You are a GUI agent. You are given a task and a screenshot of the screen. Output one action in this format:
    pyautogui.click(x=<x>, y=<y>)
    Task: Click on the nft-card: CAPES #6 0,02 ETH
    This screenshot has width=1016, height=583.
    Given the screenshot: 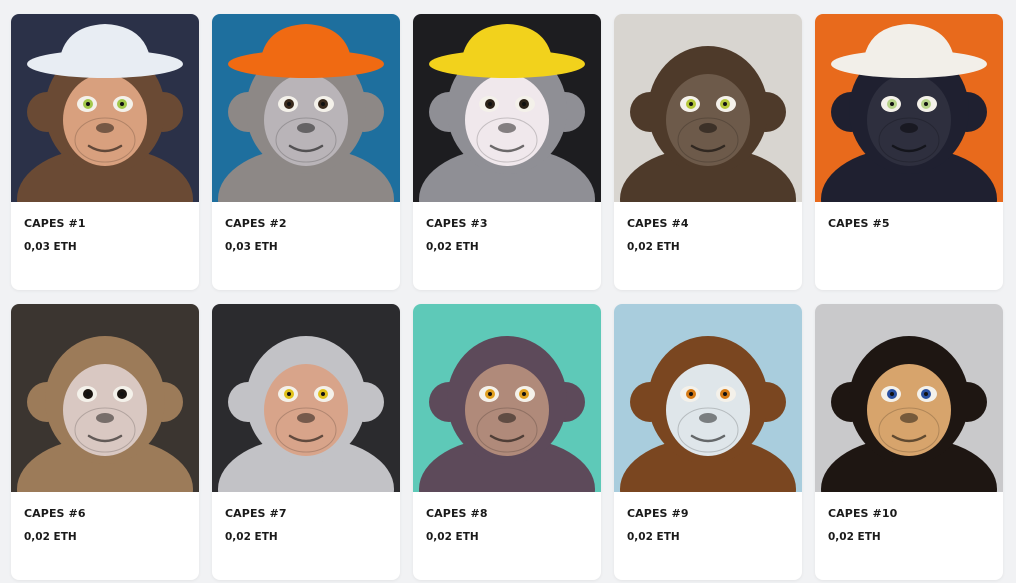 What is the action you would take?
    pyautogui.click(x=105, y=442)
    